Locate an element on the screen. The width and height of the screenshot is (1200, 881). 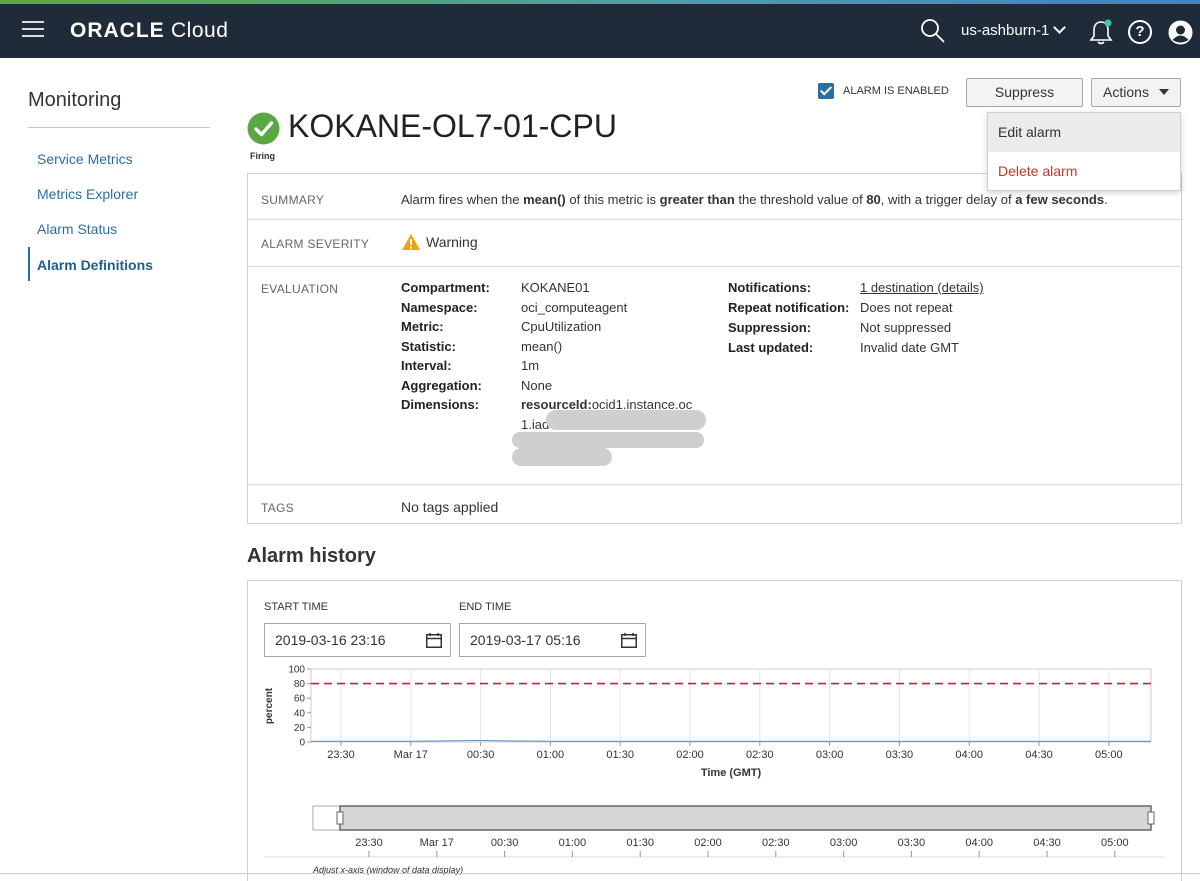
x-tick-label: 04:30 is located at coordinates (1039, 755).